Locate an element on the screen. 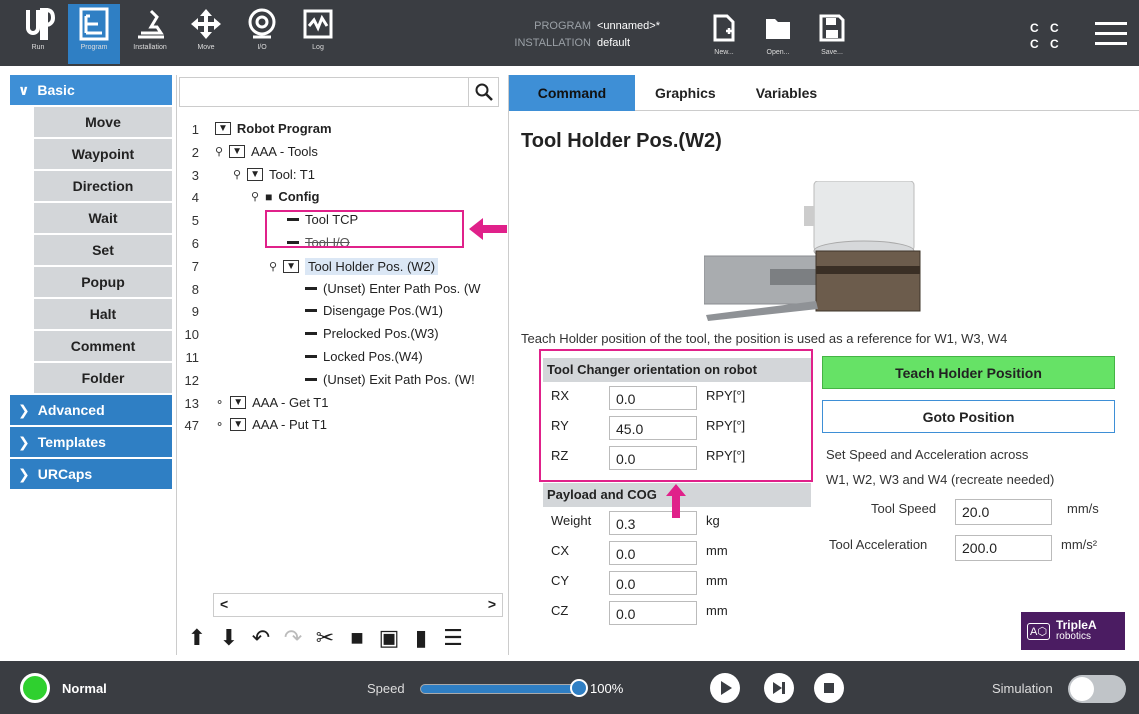 The height and width of the screenshot is (714, 1139). node-folder-button: Folder is located at coordinates (103, 378).